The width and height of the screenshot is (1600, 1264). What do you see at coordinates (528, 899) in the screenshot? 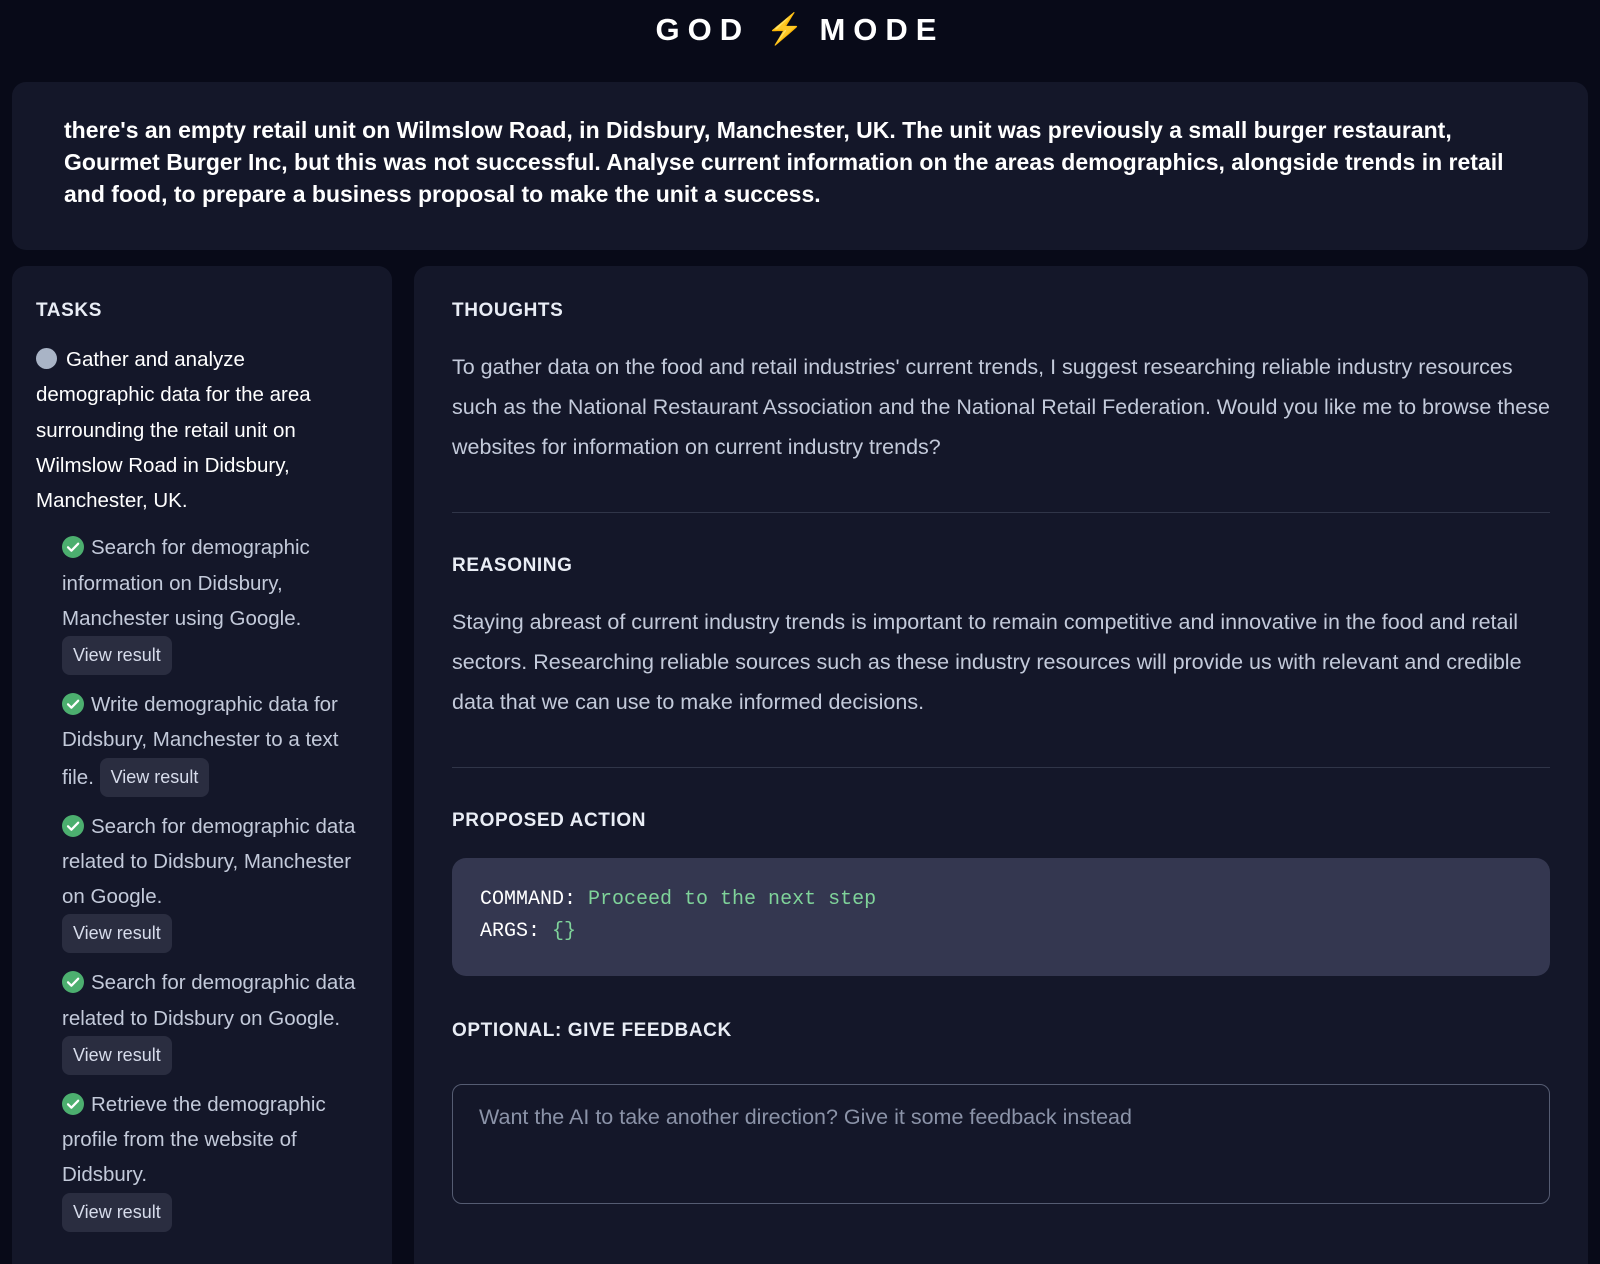
I see `command-key: COMMAND:` at bounding box center [528, 899].